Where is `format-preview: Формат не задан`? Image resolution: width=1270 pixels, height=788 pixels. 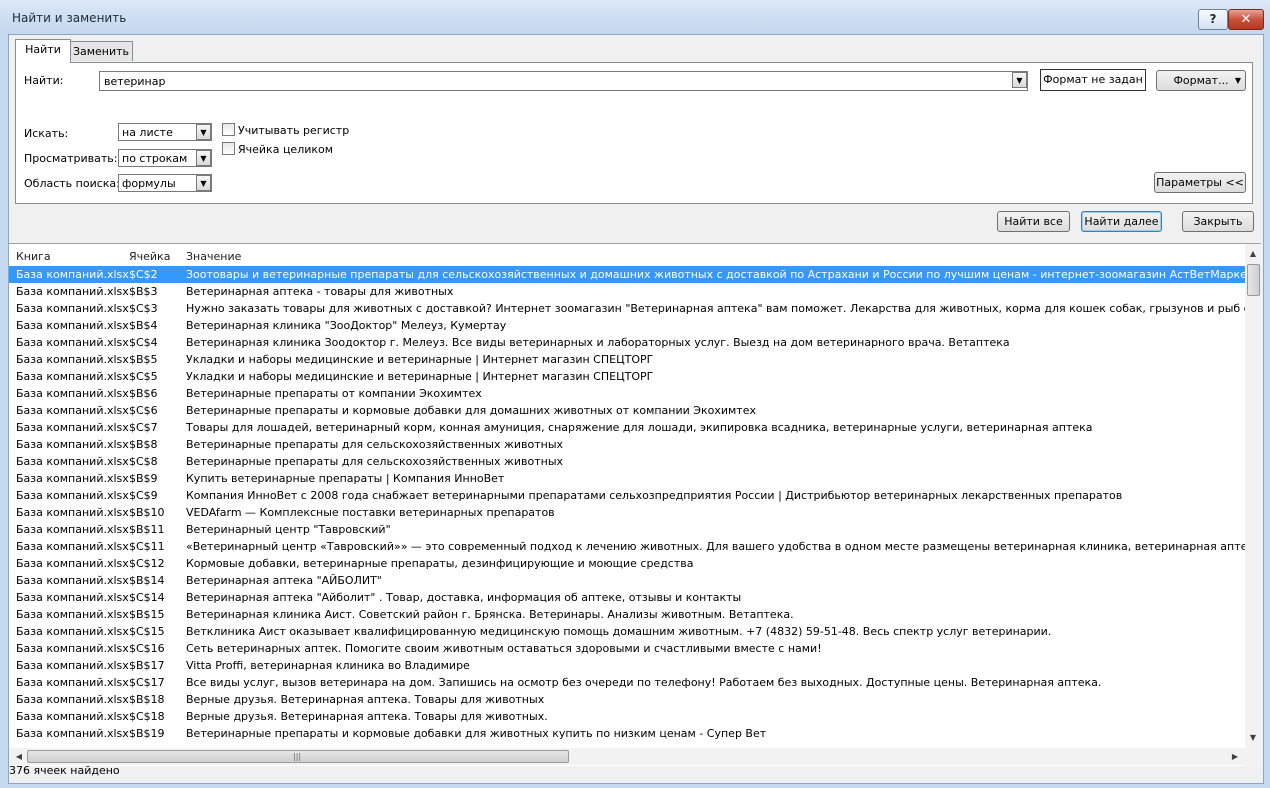 format-preview: Формат не задан is located at coordinates (1093, 80).